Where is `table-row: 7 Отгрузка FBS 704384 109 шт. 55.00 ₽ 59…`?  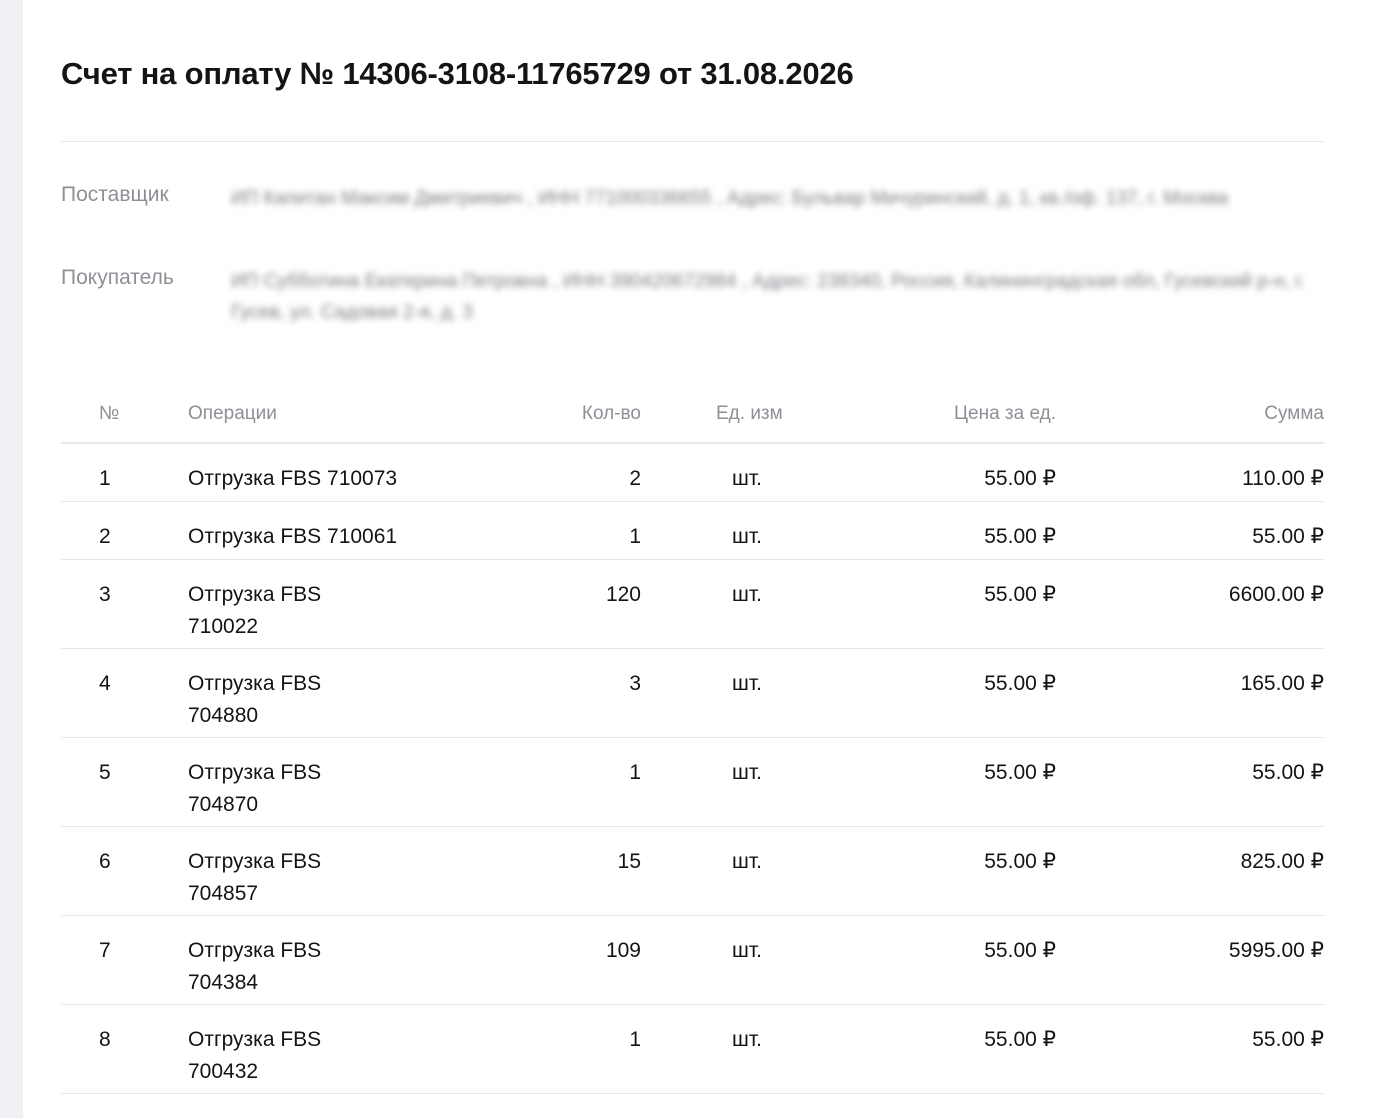 table-row: 7 Отгрузка FBS 704384 109 шт. 55.00 ₽ 59… is located at coordinates (692, 960).